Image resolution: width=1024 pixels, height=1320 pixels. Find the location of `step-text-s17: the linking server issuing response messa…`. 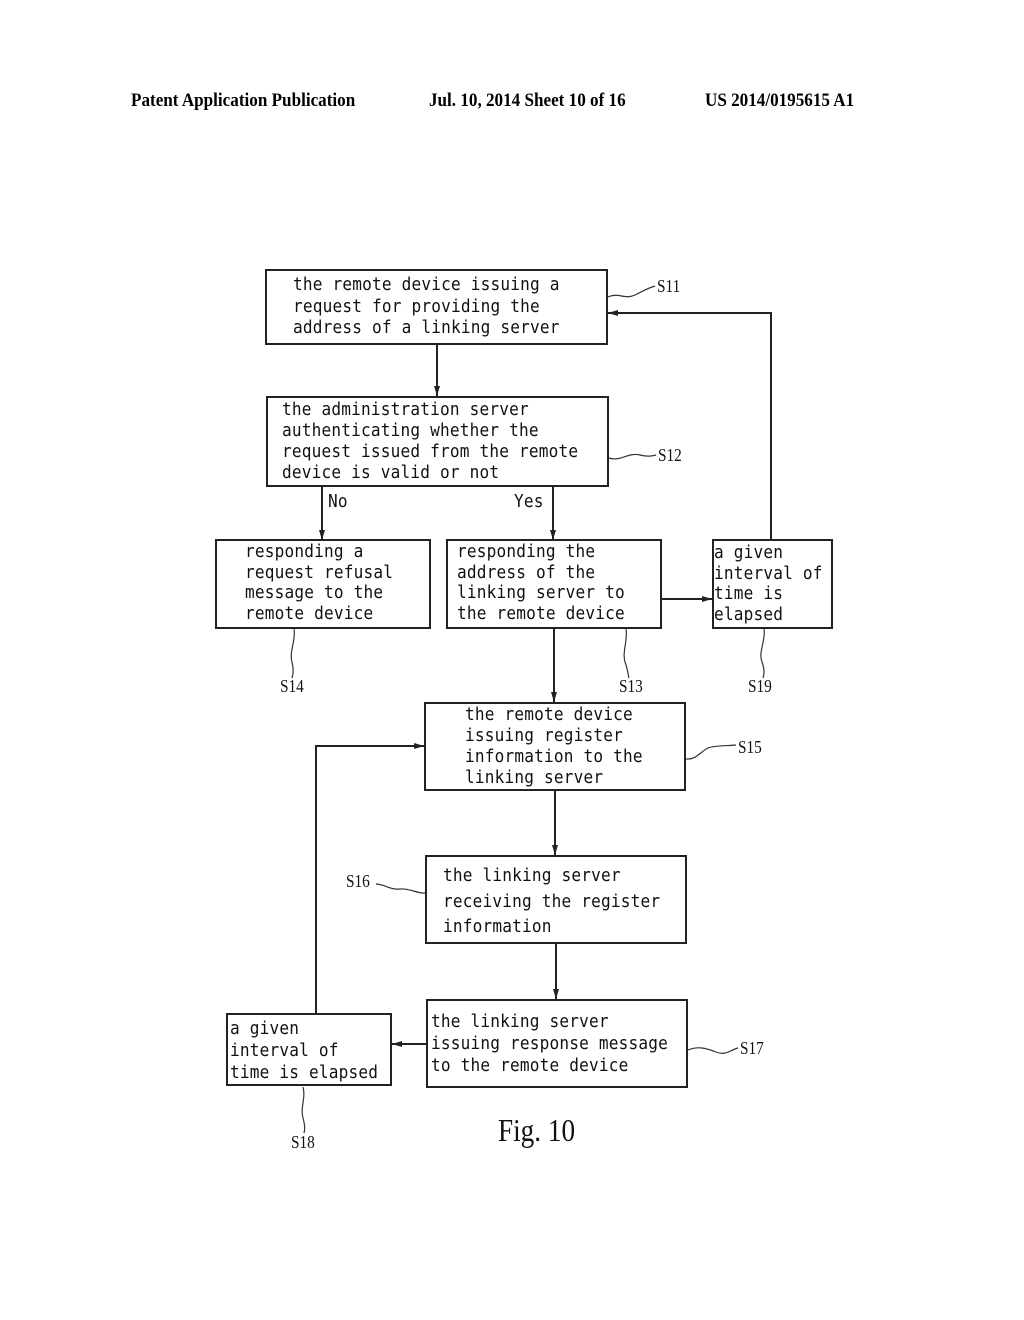

step-text-s17: the linking server issuing response messa… is located at coordinates (550, 1044).